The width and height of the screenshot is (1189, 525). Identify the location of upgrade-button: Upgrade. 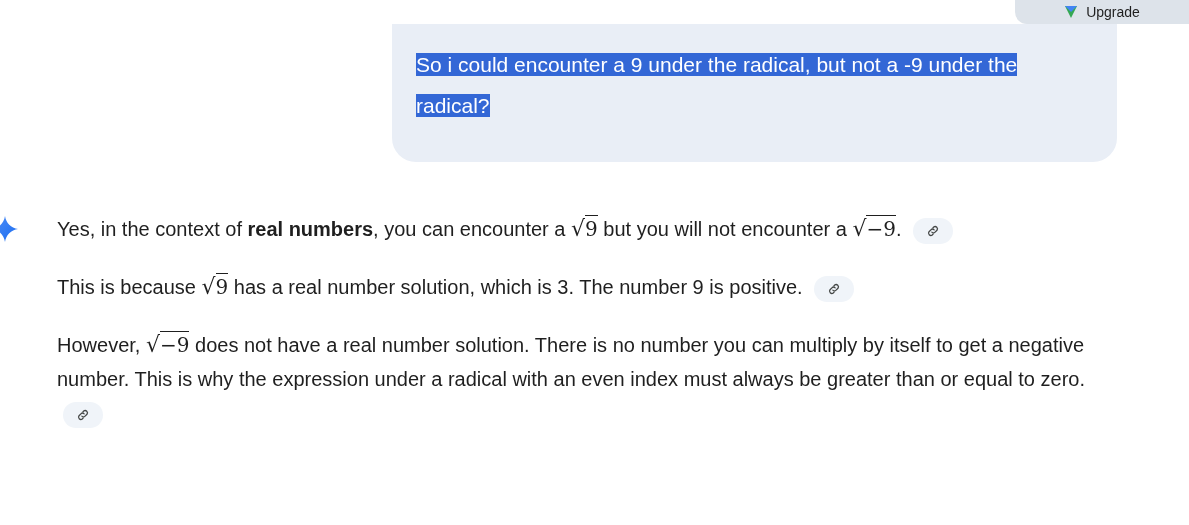
(1102, 12).